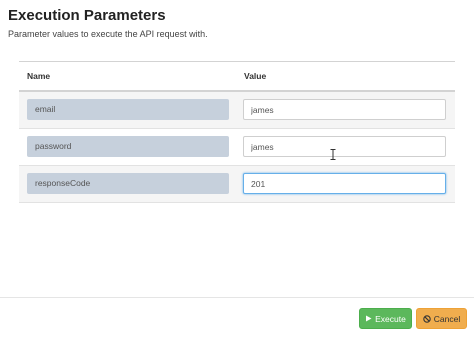 The height and width of the screenshot is (340, 474). What do you see at coordinates (255, 76) in the screenshot?
I see `value-column-header: Value` at bounding box center [255, 76].